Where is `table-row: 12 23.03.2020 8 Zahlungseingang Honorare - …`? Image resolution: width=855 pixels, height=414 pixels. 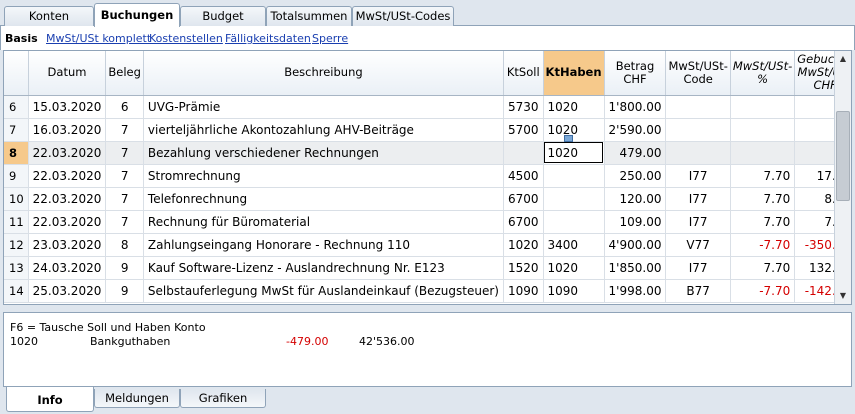 table-row: 12 23.03.2020 8 Zahlungseingang Honorare - … is located at coordinates (427, 245).